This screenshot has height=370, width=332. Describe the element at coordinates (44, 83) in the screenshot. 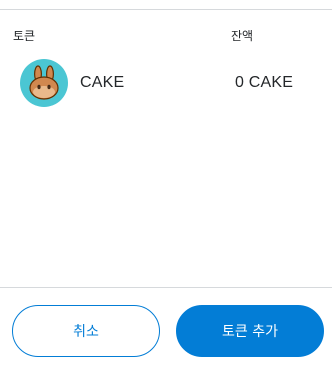

I see `pancakeswap-bunny-icon` at that location.